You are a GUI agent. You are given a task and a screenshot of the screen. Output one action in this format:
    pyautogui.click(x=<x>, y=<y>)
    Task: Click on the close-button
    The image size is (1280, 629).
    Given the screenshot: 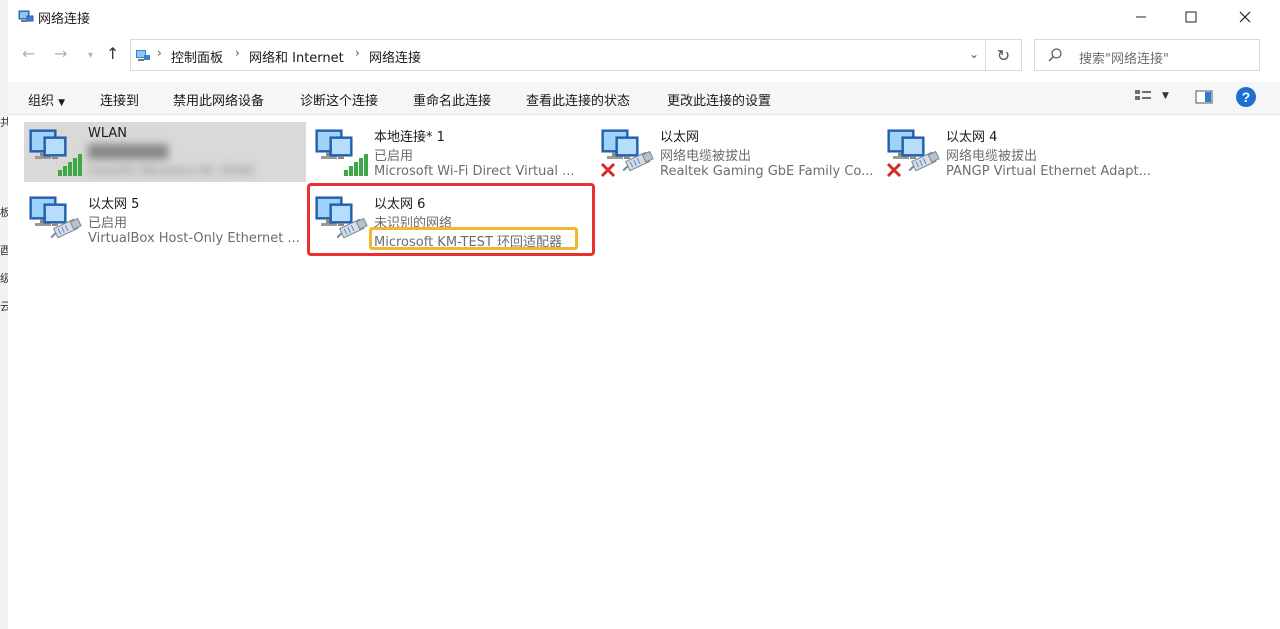 What is the action you would take?
    pyautogui.click(x=1245, y=17)
    